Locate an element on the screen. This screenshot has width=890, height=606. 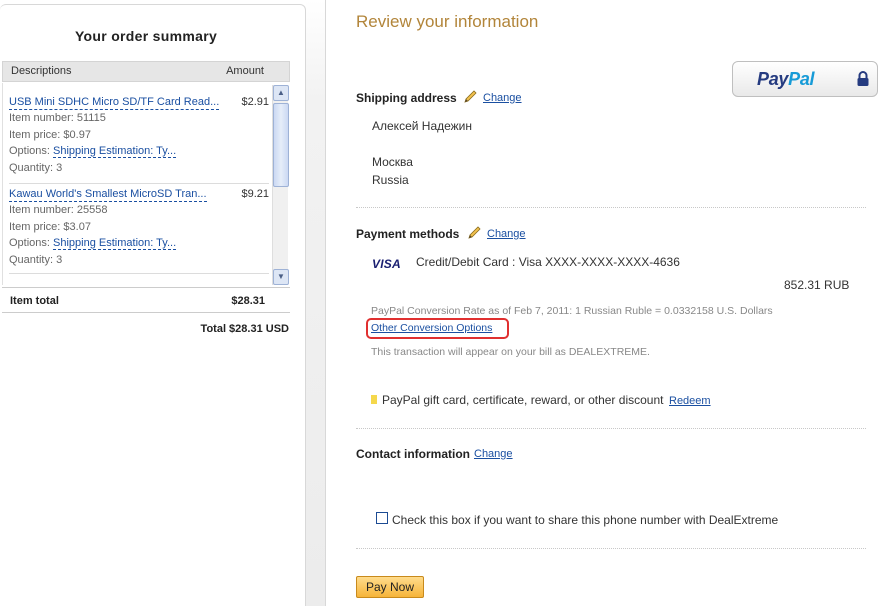
contact-information-label: Contact information is located at coordinates (413, 454).